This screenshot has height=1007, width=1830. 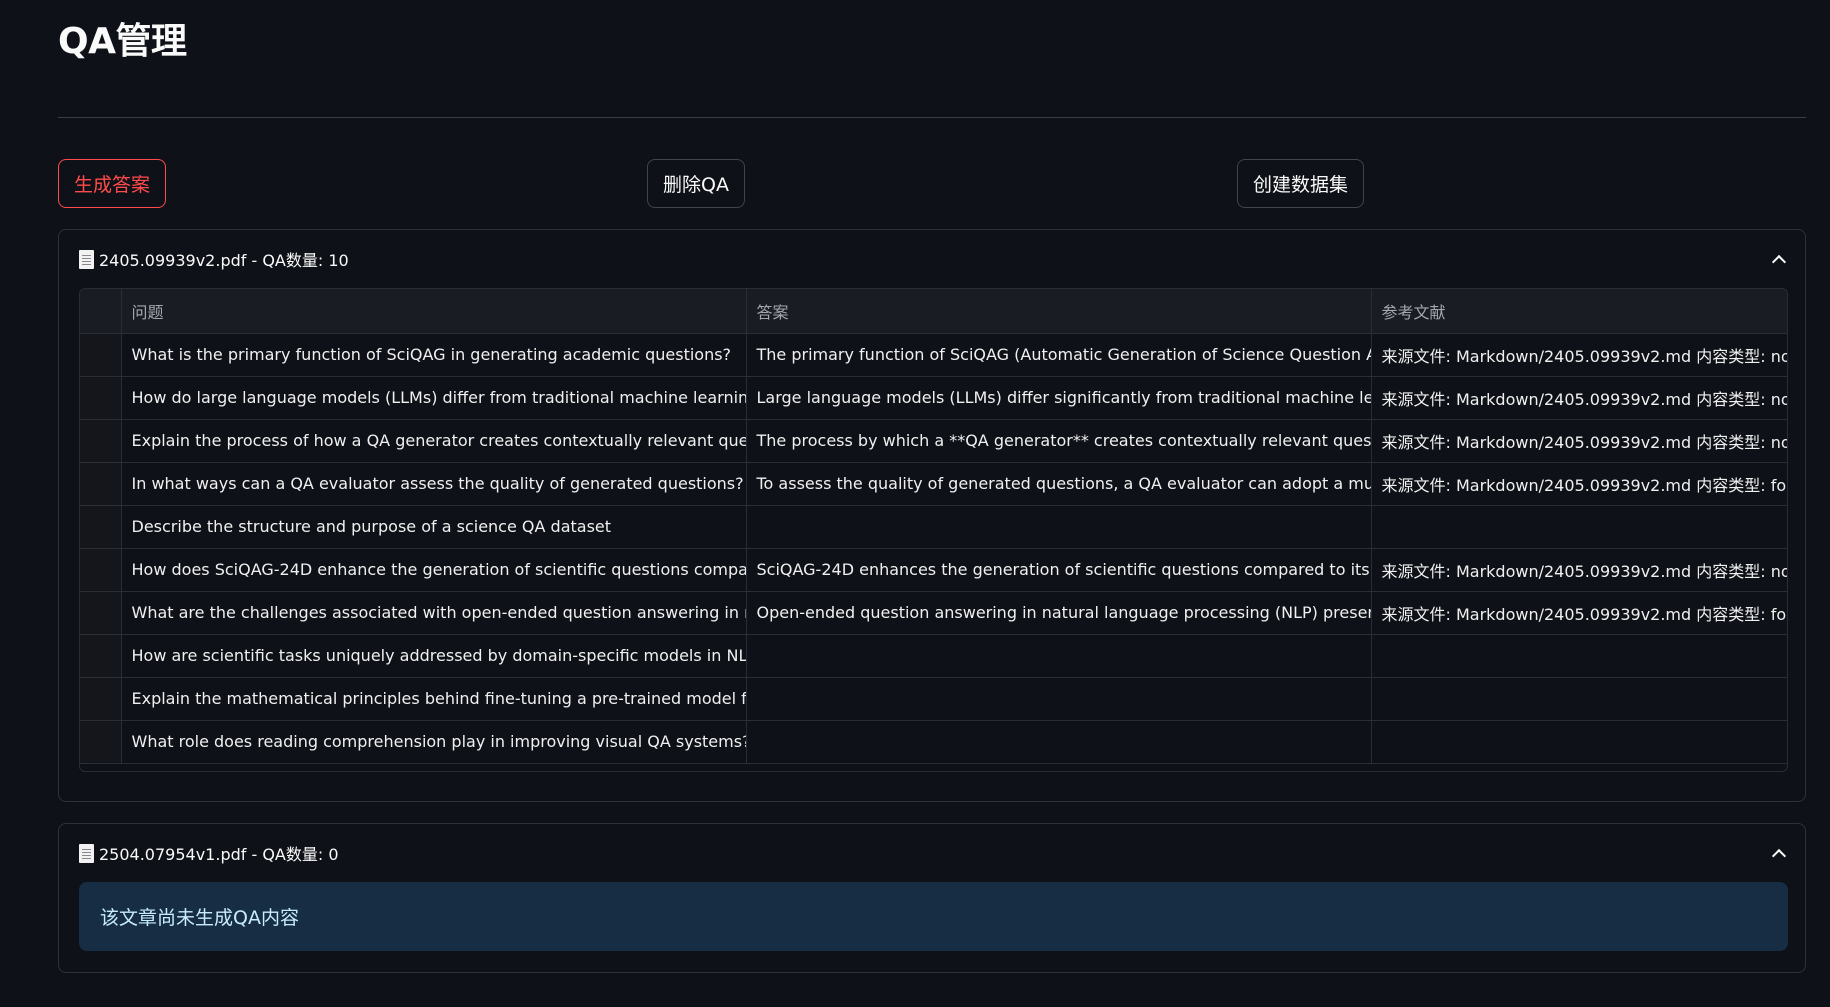 What do you see at coordinates (112, 183) in the screenshot?
I see `generate-answers-button: 生成答案` at bounding box center [112, 183].